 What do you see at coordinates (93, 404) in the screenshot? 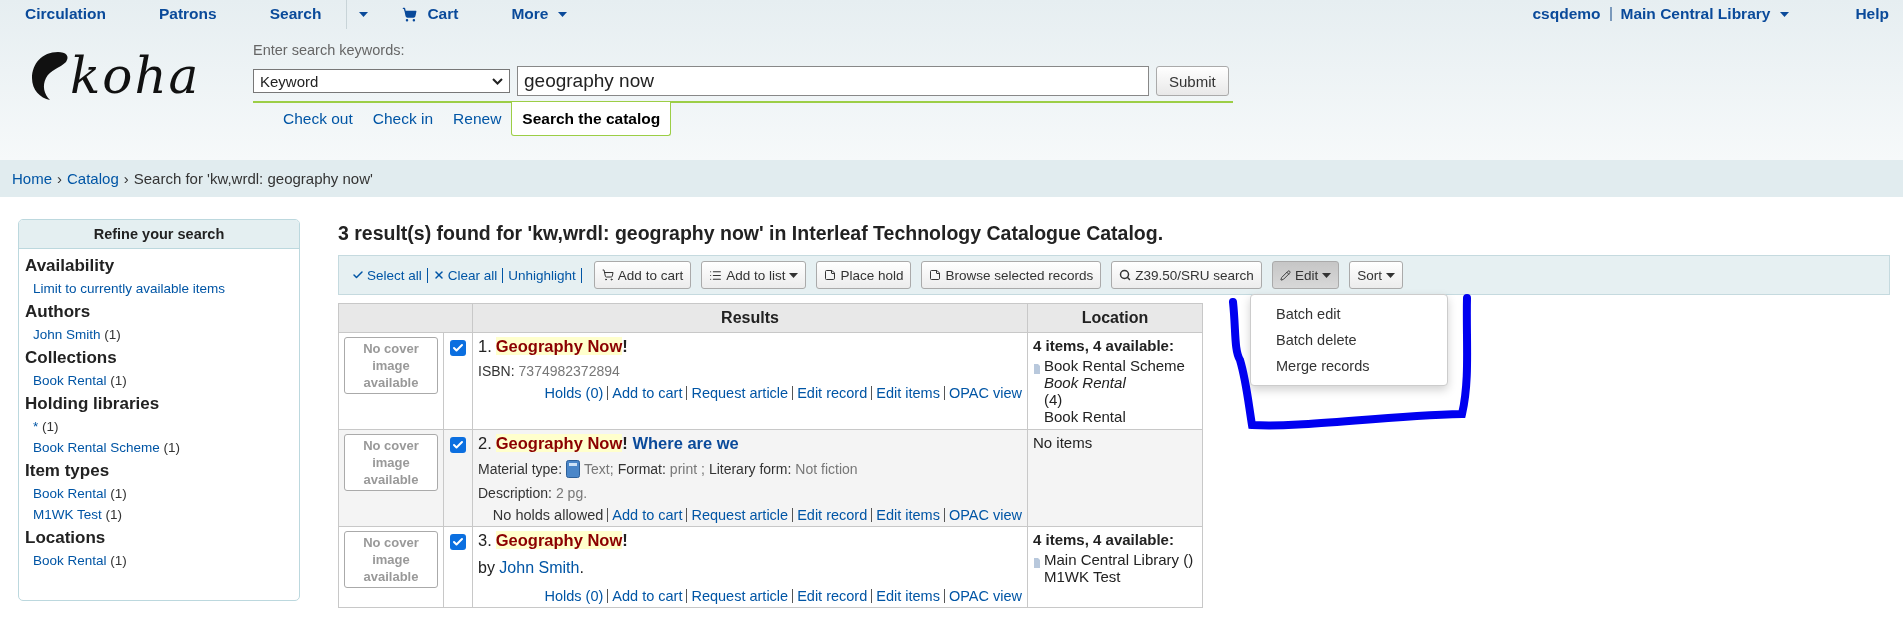
I see `facet-heading: Holding libraries` at bounding box center [93, 404].